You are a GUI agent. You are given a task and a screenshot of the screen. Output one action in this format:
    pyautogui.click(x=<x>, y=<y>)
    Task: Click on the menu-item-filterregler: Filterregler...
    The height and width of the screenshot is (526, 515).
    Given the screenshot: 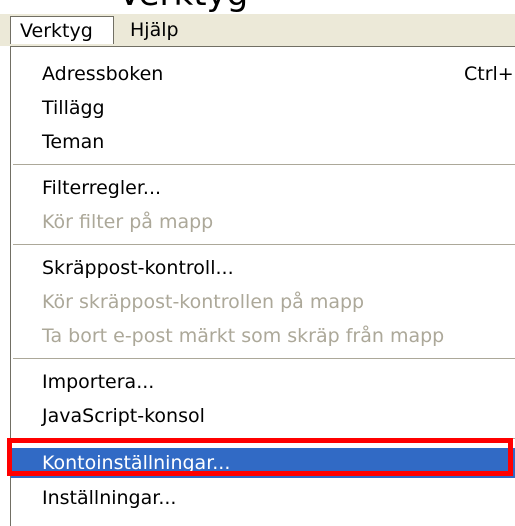 What is the action you would take?
    pyautogui.click(x=263, y=188)
    